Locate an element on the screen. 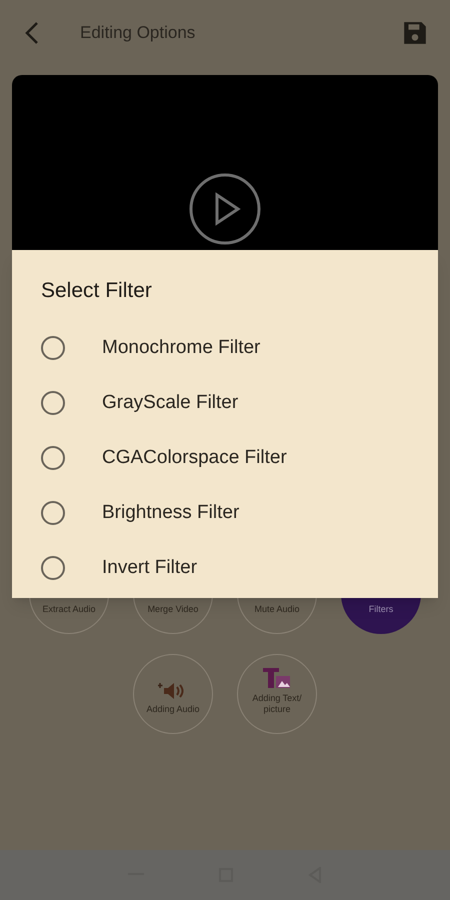 The image size is (450, 900). filter-option: Monochrome Filter is located at coordinates (225, 348).